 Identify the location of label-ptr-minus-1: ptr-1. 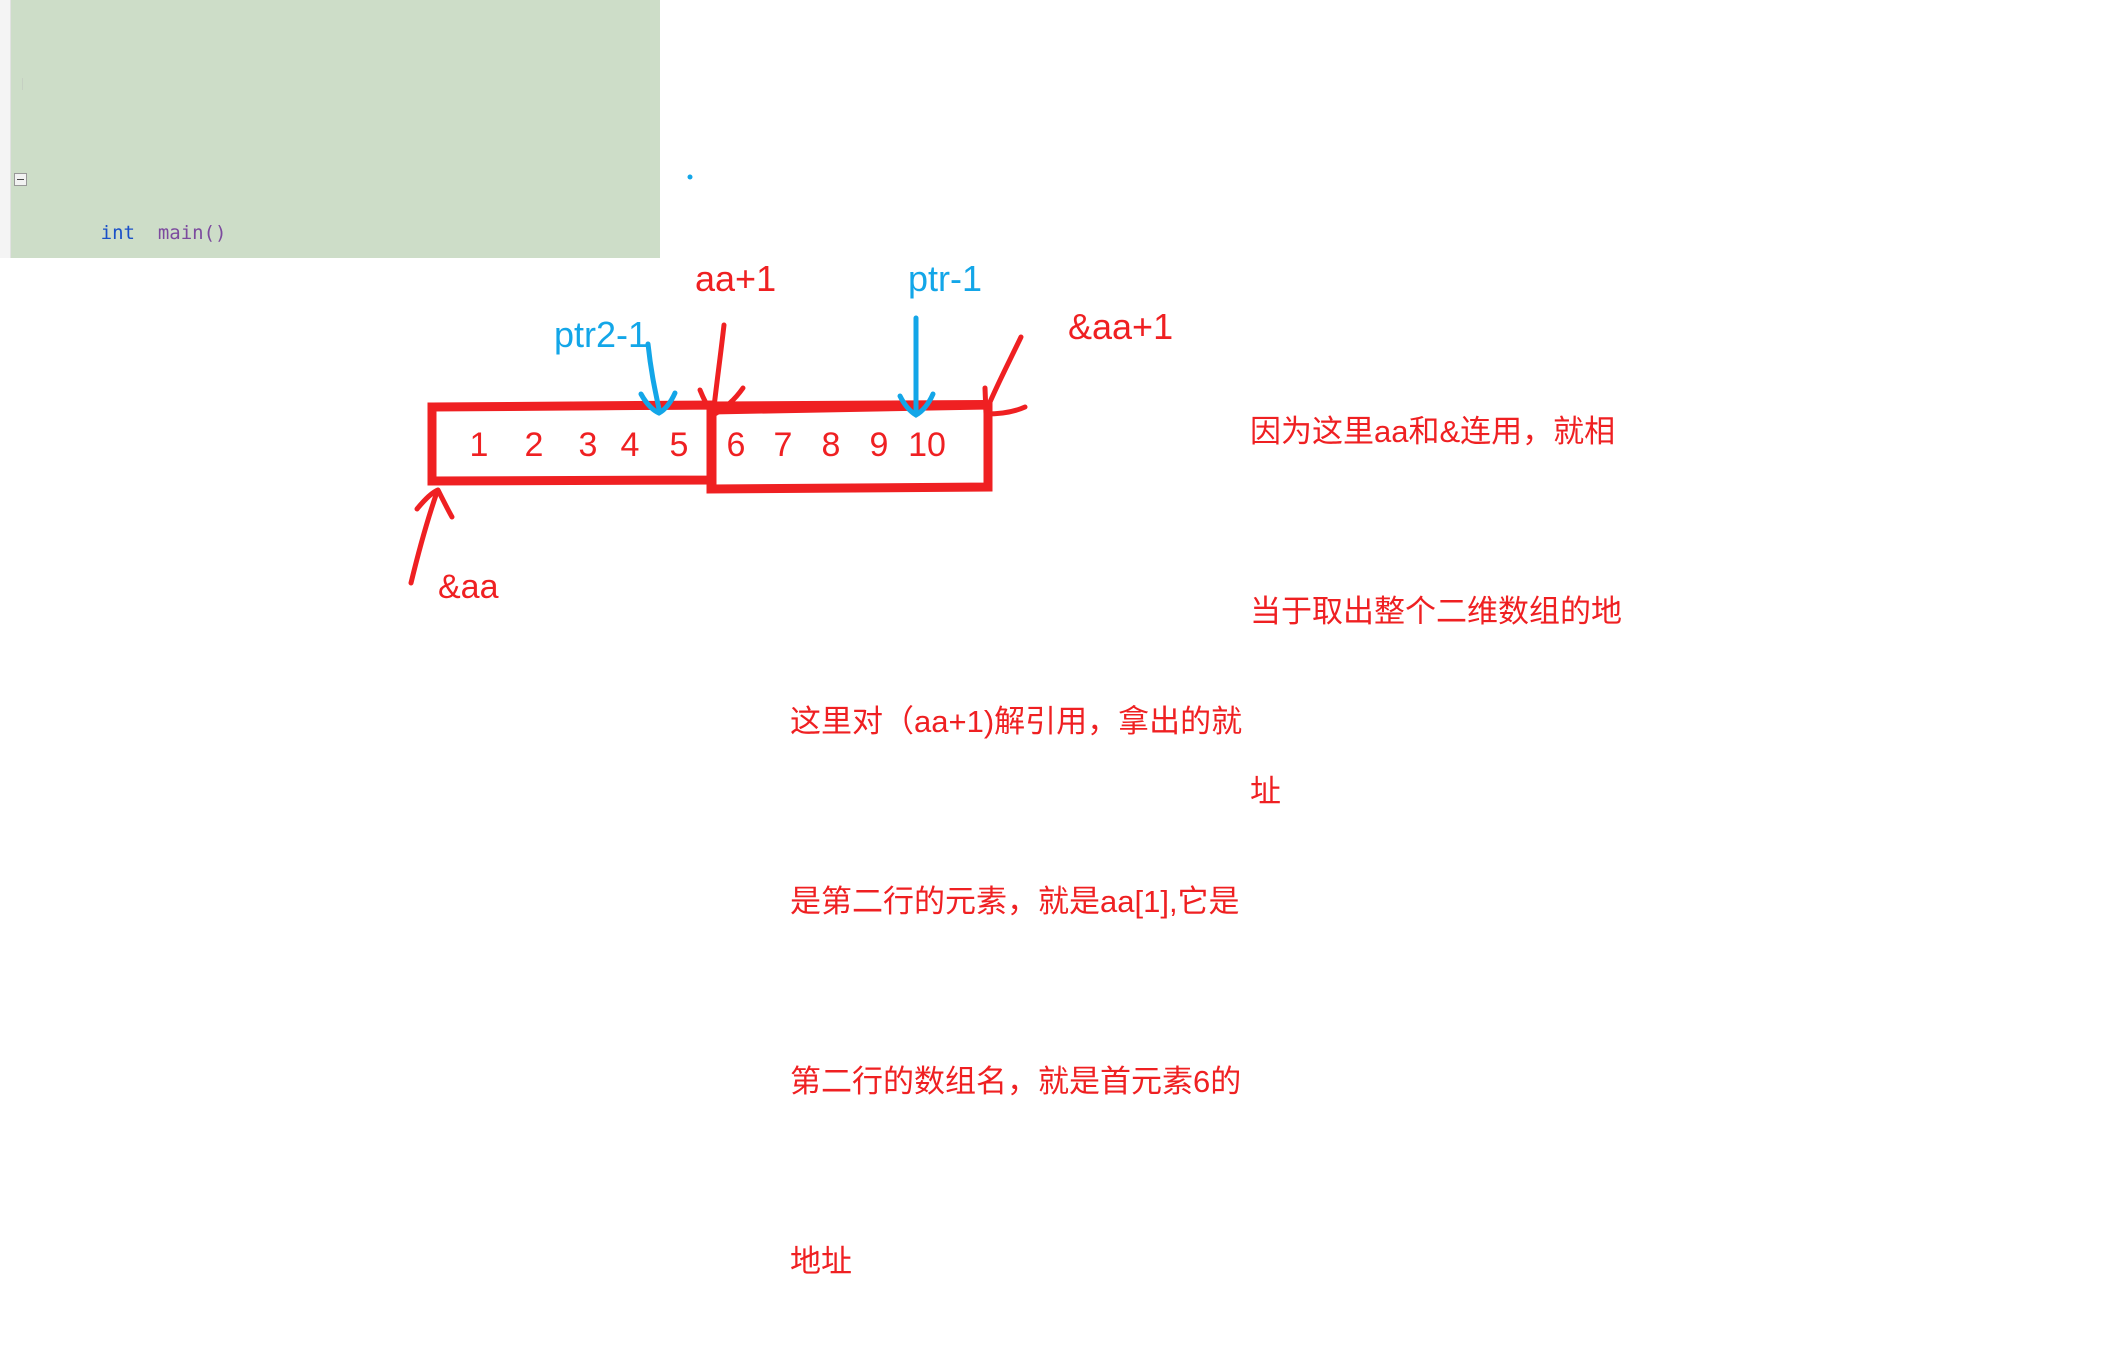
(945, 278).